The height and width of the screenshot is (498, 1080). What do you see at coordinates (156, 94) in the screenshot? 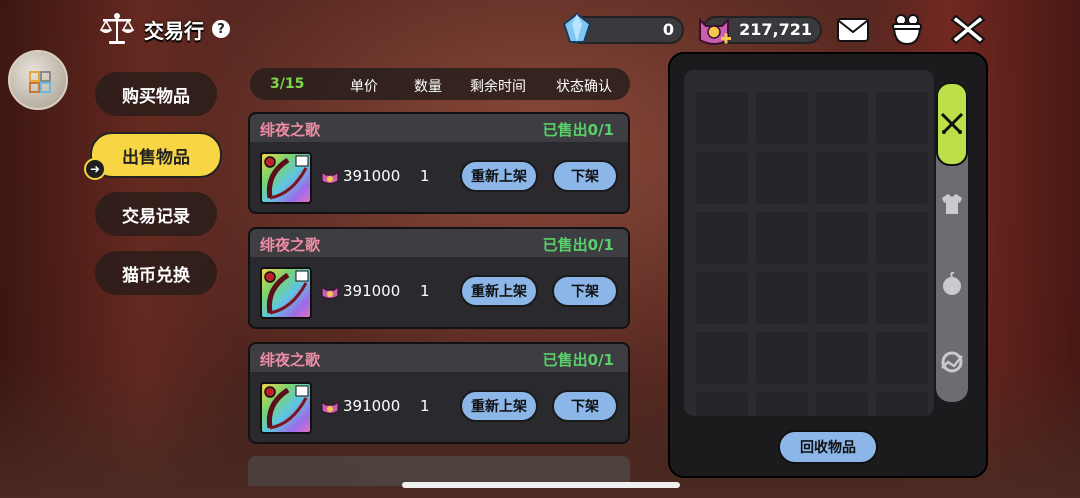
I see `nav-buy-items: 购买物品` at bounding box center [156, 94].